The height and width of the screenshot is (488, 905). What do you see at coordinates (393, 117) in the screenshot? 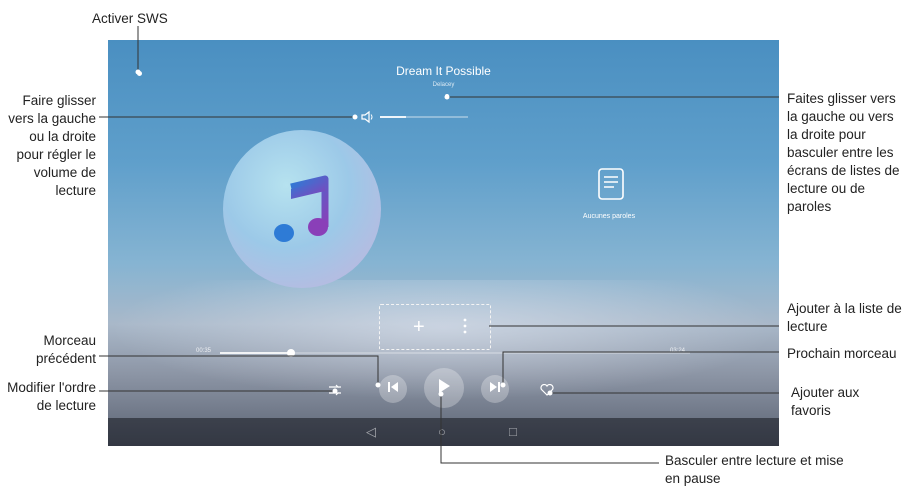
I see `volume-slider-fill` at bounding box center [393, 117].